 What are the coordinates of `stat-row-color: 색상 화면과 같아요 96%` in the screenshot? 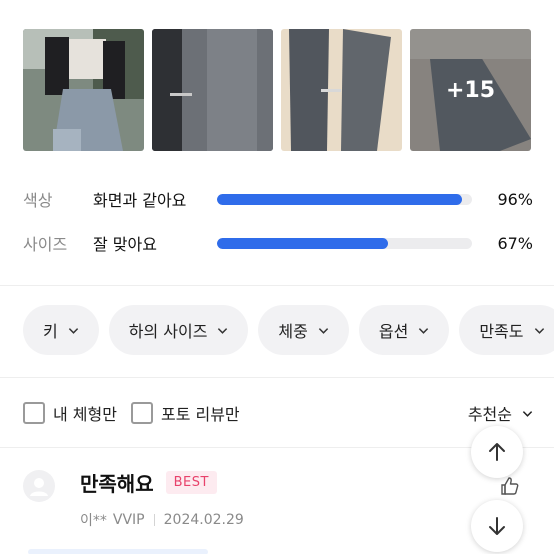 It's located at (278, 199).